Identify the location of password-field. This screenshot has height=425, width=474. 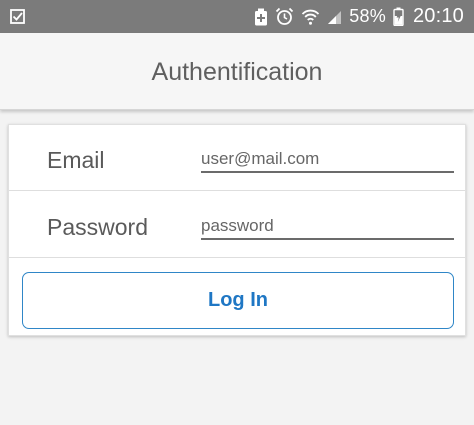
(327, 227).